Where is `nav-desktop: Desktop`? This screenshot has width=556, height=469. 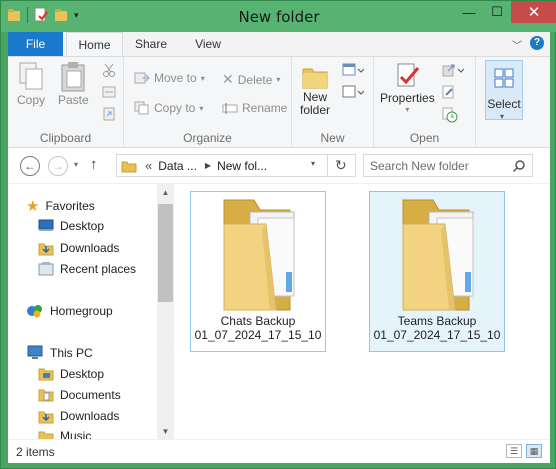 nav-desktop: Desktop is located at coordinates (71, 226).